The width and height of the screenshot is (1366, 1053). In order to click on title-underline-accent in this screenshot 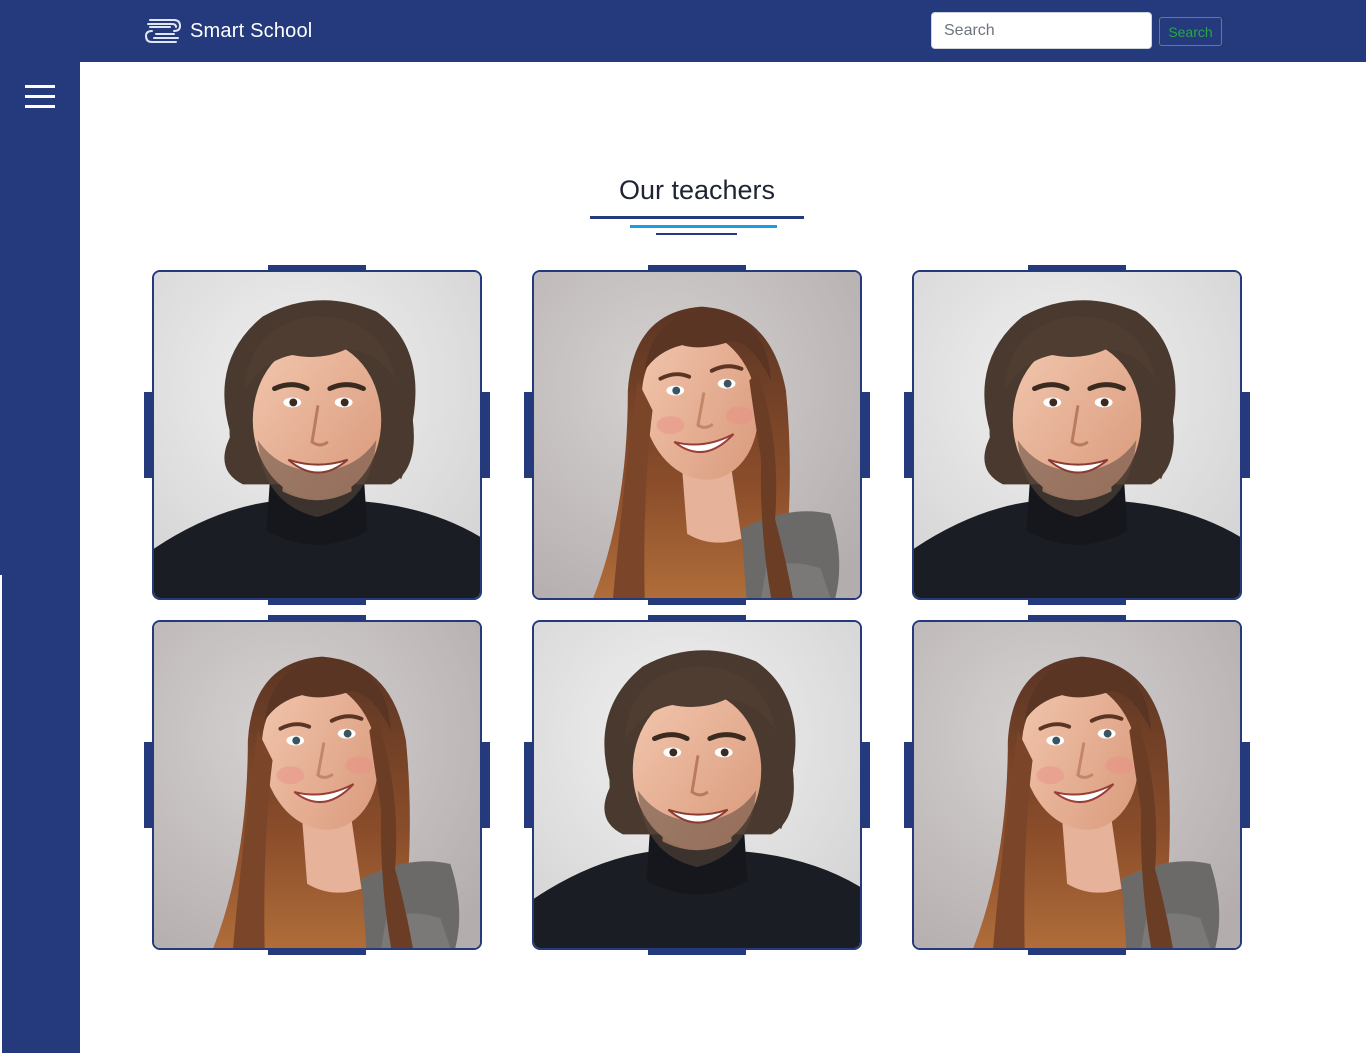, I will do `click(703, 226)`.